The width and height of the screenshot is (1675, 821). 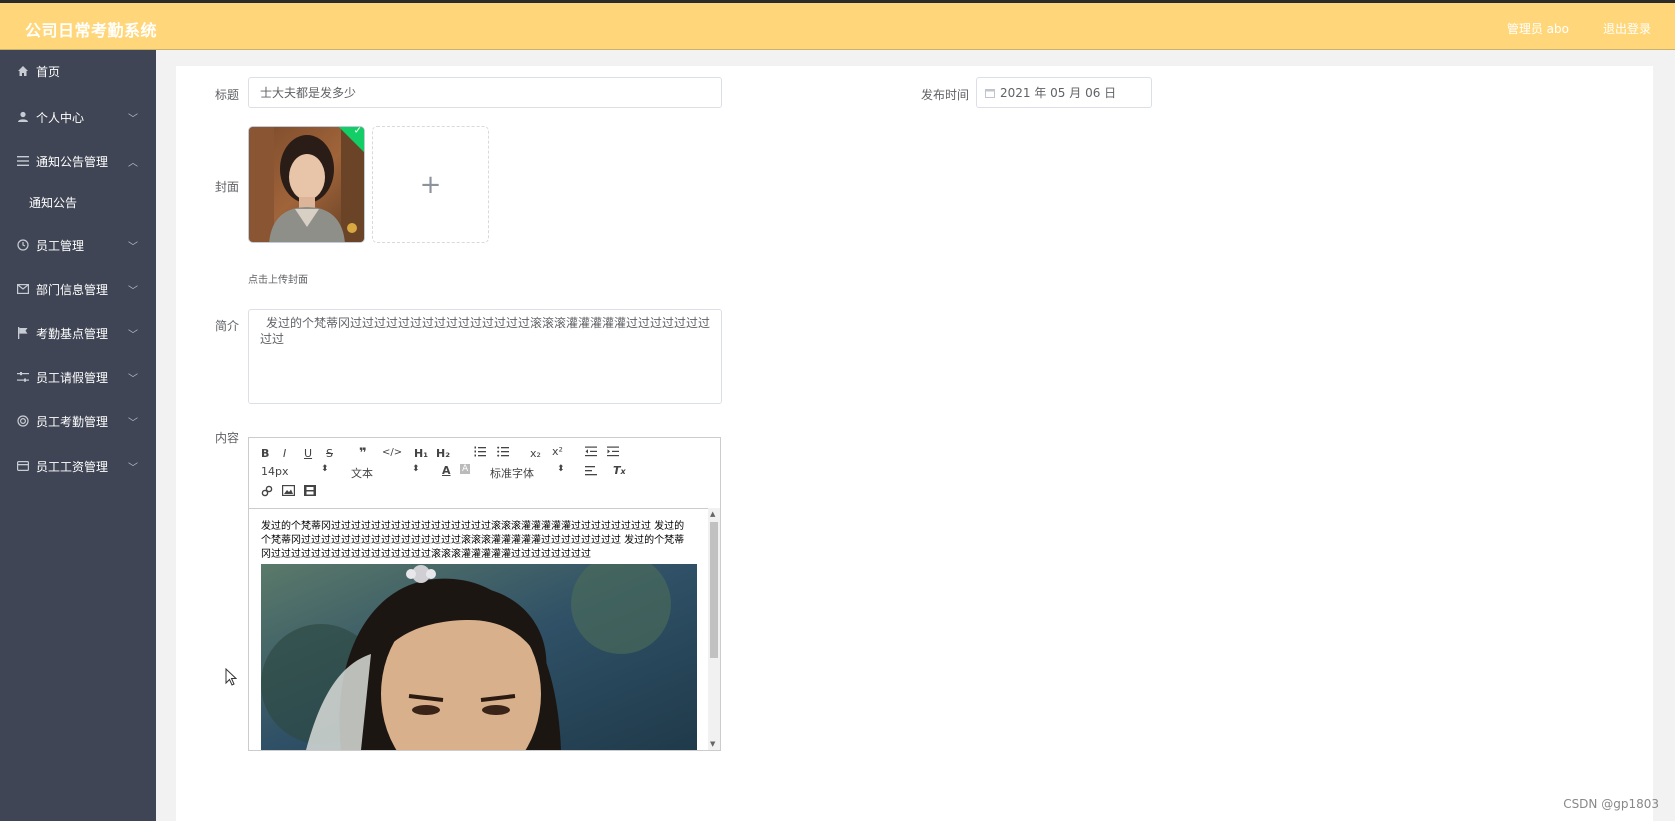 I want to click on sidebar-item-label: 部门信息管理, so click(x=72, y=289).